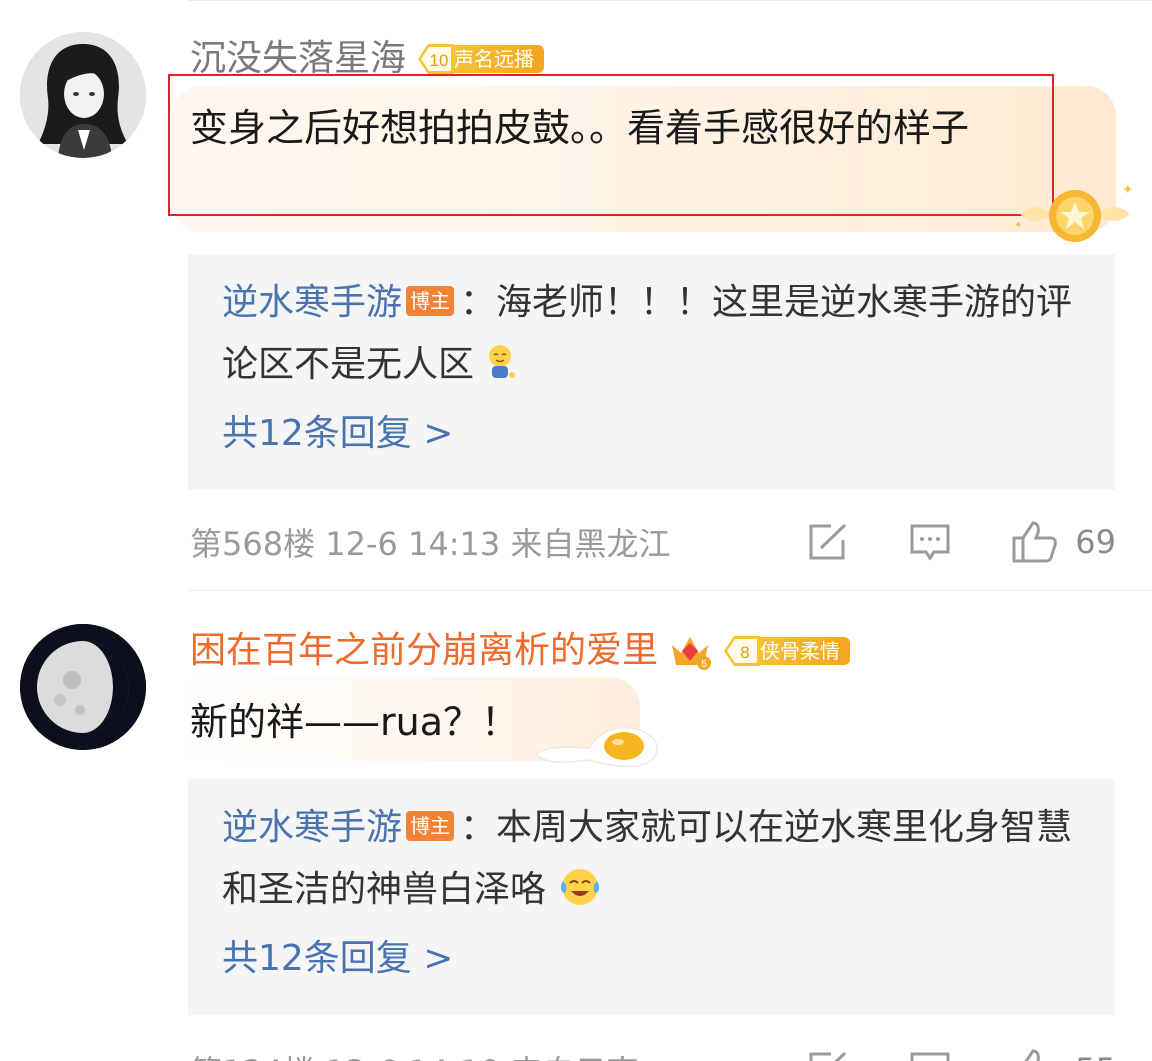 This screenshot has width=1152, height=1061. I want to click on avatar-moon-icon, so click(83, 687).